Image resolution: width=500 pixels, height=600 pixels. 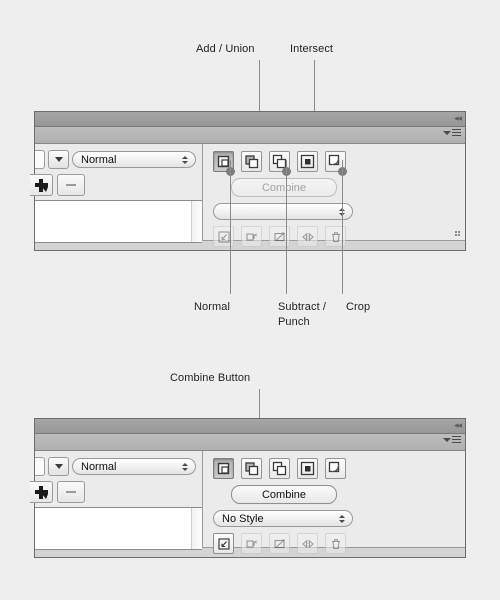 I want to click on shape-mode-subtract-punch-button, so click(x=279, y=468).